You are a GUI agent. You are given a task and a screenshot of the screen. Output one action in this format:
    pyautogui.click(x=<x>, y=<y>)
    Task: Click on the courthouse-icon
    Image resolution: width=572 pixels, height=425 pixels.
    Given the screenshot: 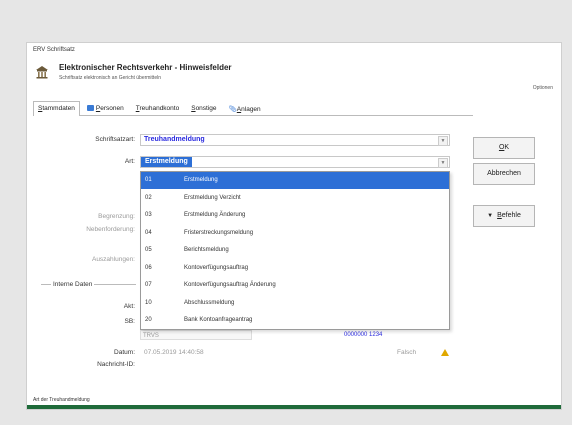 What is the action you would take?
    pyautogui.click(x=42, y=72)
    